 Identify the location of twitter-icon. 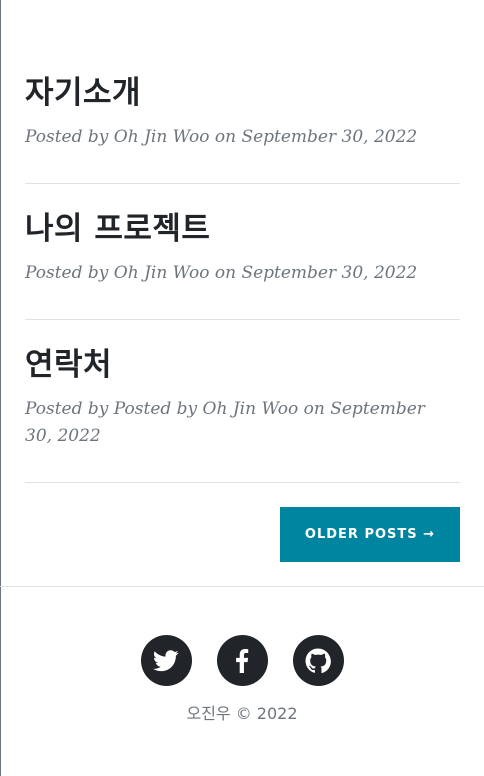
(166, 660).